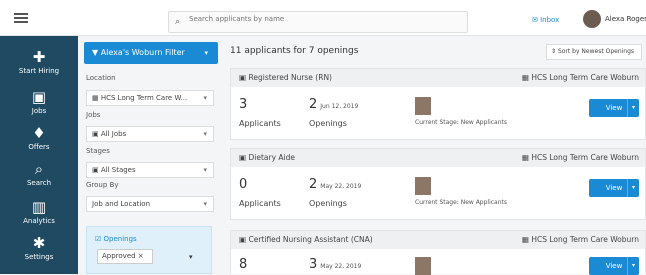  I want to click on top-bar: ⌕ ✉ Inbox Alexa Rogers, so click(323, 18).